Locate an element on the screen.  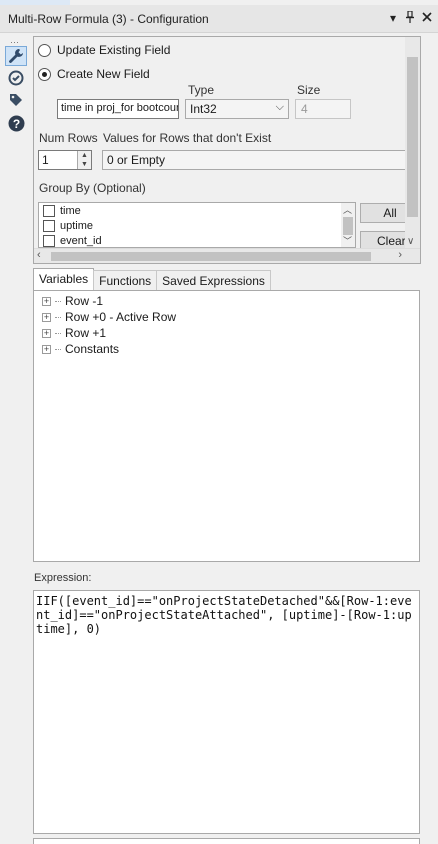
num-rows-label: Num Rows is located at coordinates (68, 138).